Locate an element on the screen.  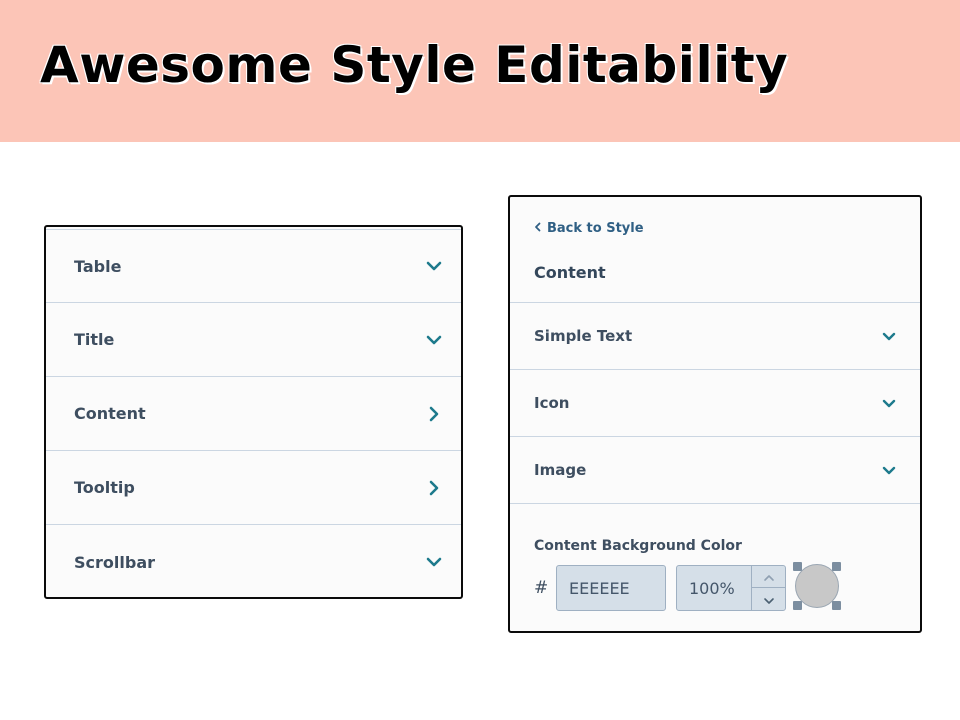
opacity-stepper is located at coordinates (731, 588).